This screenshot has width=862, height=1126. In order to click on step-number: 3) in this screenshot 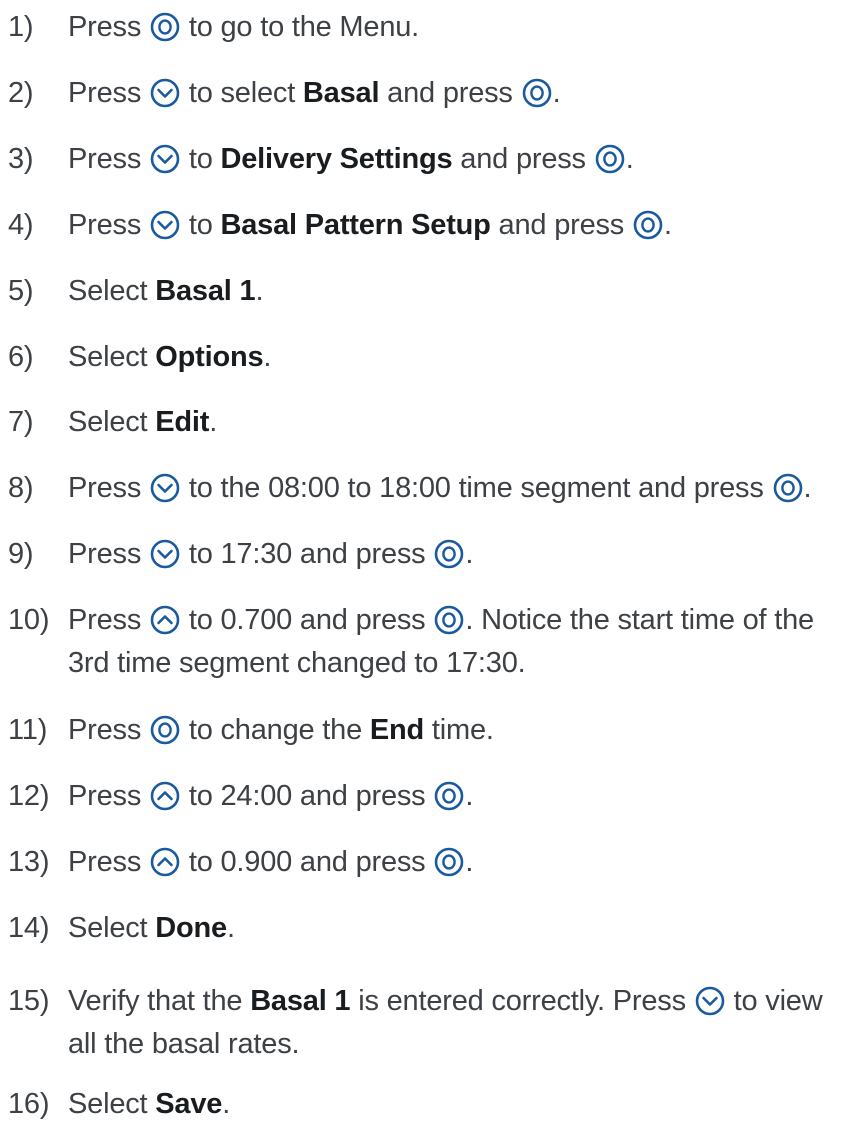, I will do `click(21, 159)`.